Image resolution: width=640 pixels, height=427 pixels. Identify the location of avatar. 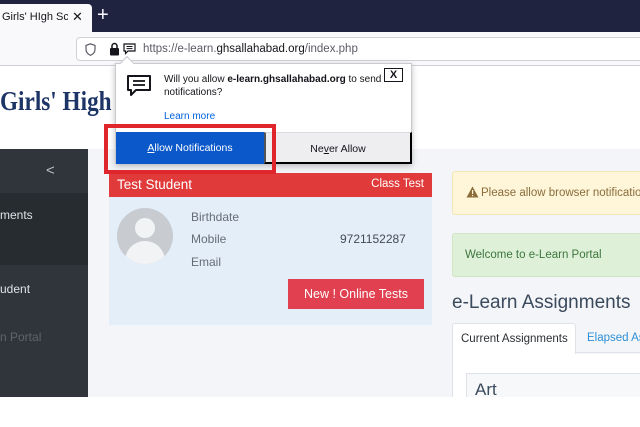
(145, 236).